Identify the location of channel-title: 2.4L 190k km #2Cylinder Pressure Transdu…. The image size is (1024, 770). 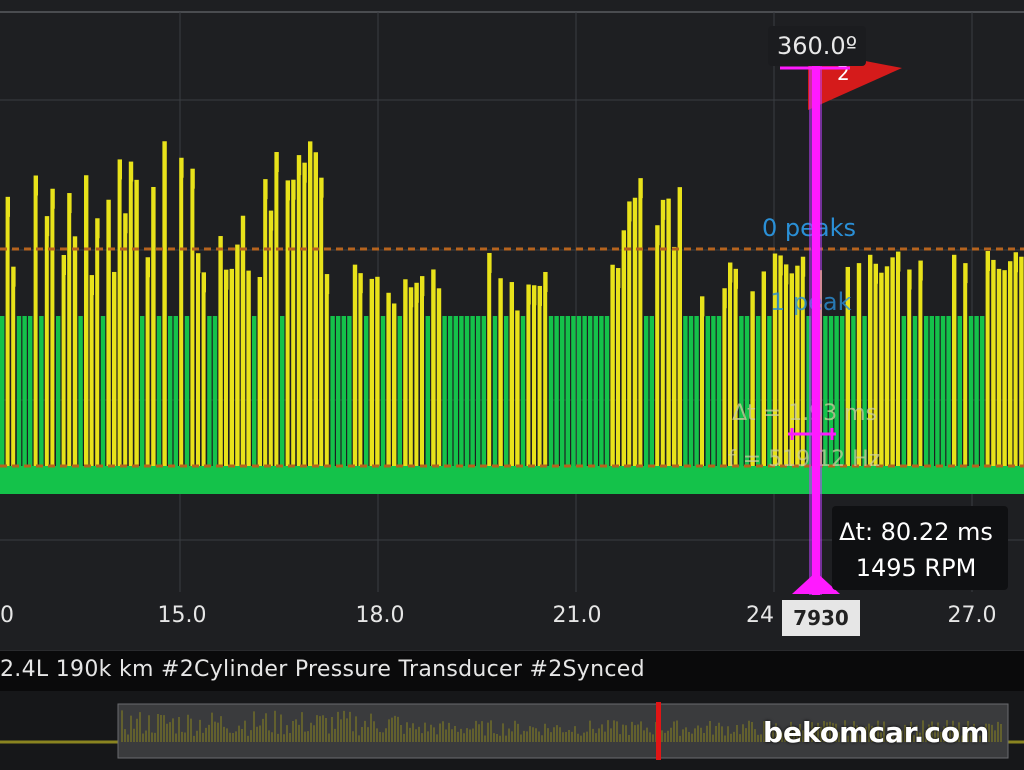
(322, 669).